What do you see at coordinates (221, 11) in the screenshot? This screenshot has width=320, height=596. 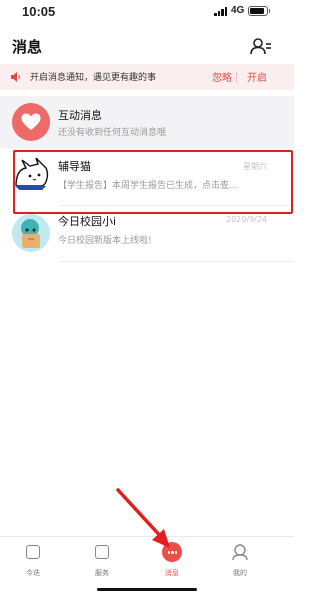 I see `signal-icon` at bounding box center [221, 11].